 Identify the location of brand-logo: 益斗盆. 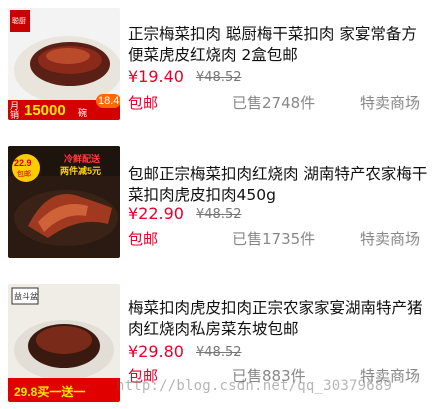
(26, 296).